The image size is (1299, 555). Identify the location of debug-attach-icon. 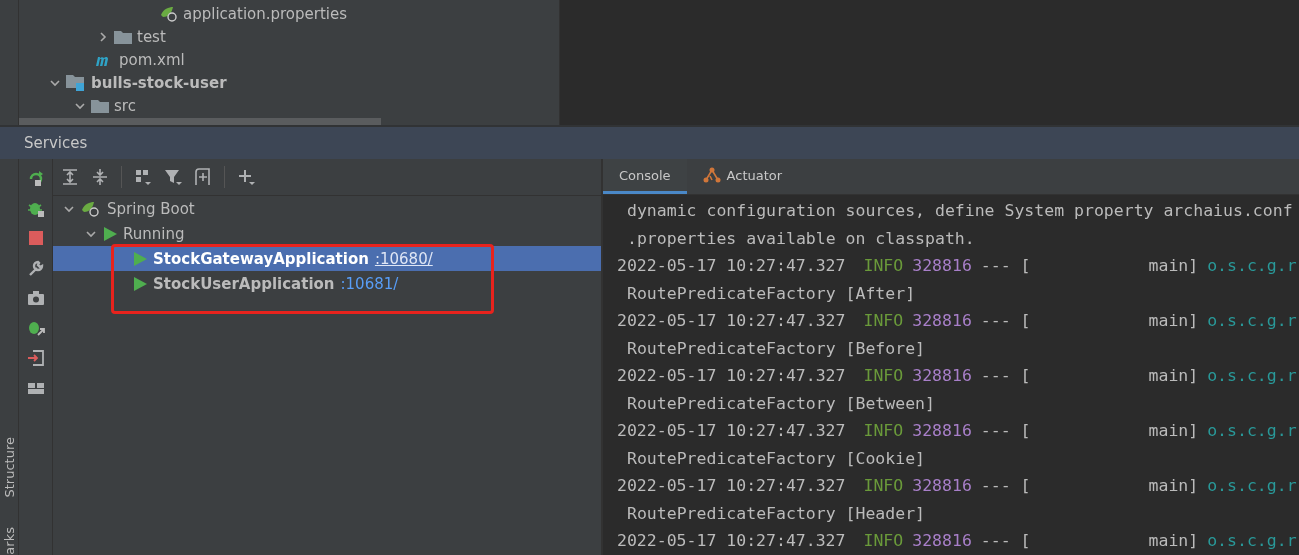
(35, 328).